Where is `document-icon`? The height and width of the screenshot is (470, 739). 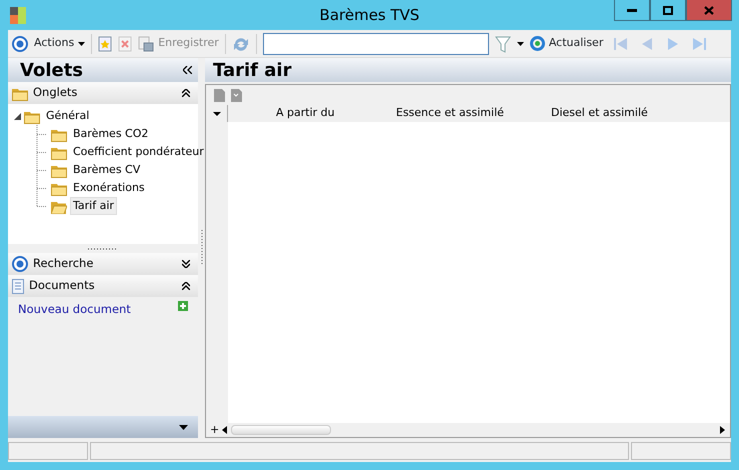
document-icon is located at coordinates (18, 286).